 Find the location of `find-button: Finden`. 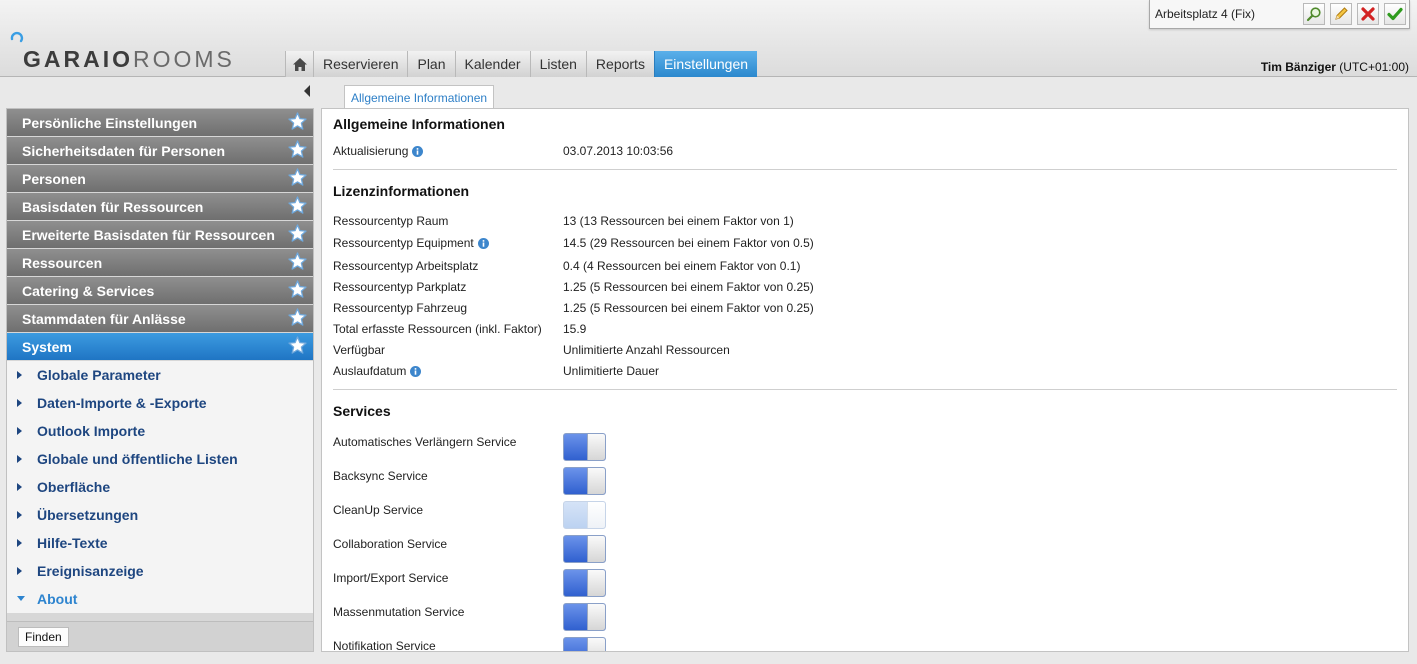

find-button: Finden is located at coordinates (43, 637).